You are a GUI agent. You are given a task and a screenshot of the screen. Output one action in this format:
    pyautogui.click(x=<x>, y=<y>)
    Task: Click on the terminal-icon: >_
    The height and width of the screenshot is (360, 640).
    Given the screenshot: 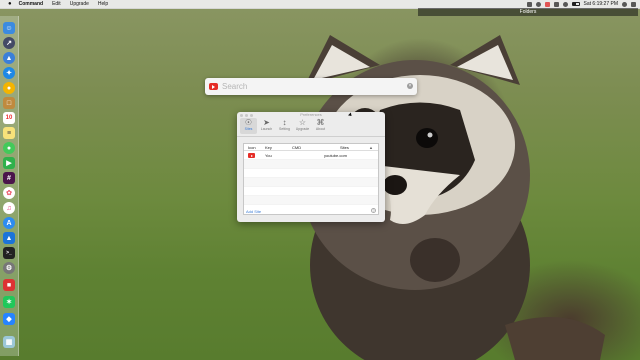 What is the action you would take?
    pyautogui.click(x=9, y=253)
    